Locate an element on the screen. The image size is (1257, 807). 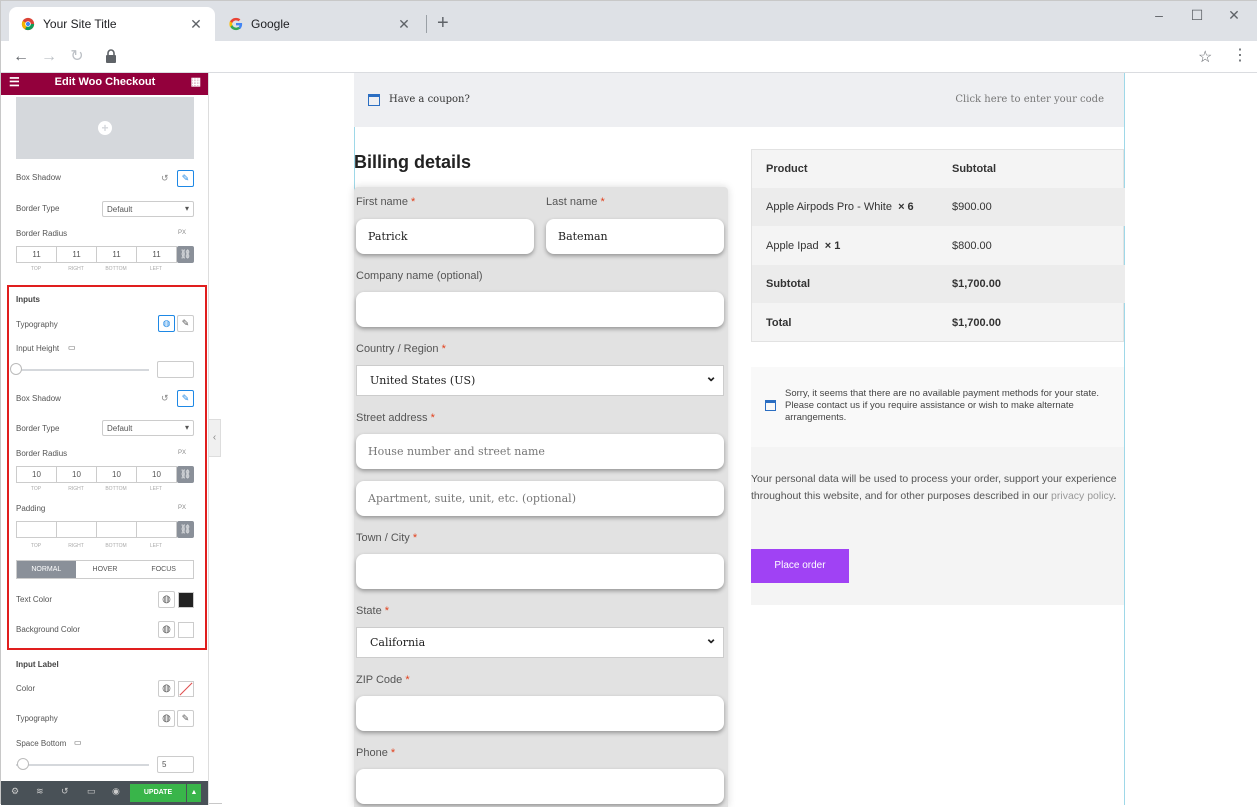
background-color-swatch is located at coordinates (186, 630).